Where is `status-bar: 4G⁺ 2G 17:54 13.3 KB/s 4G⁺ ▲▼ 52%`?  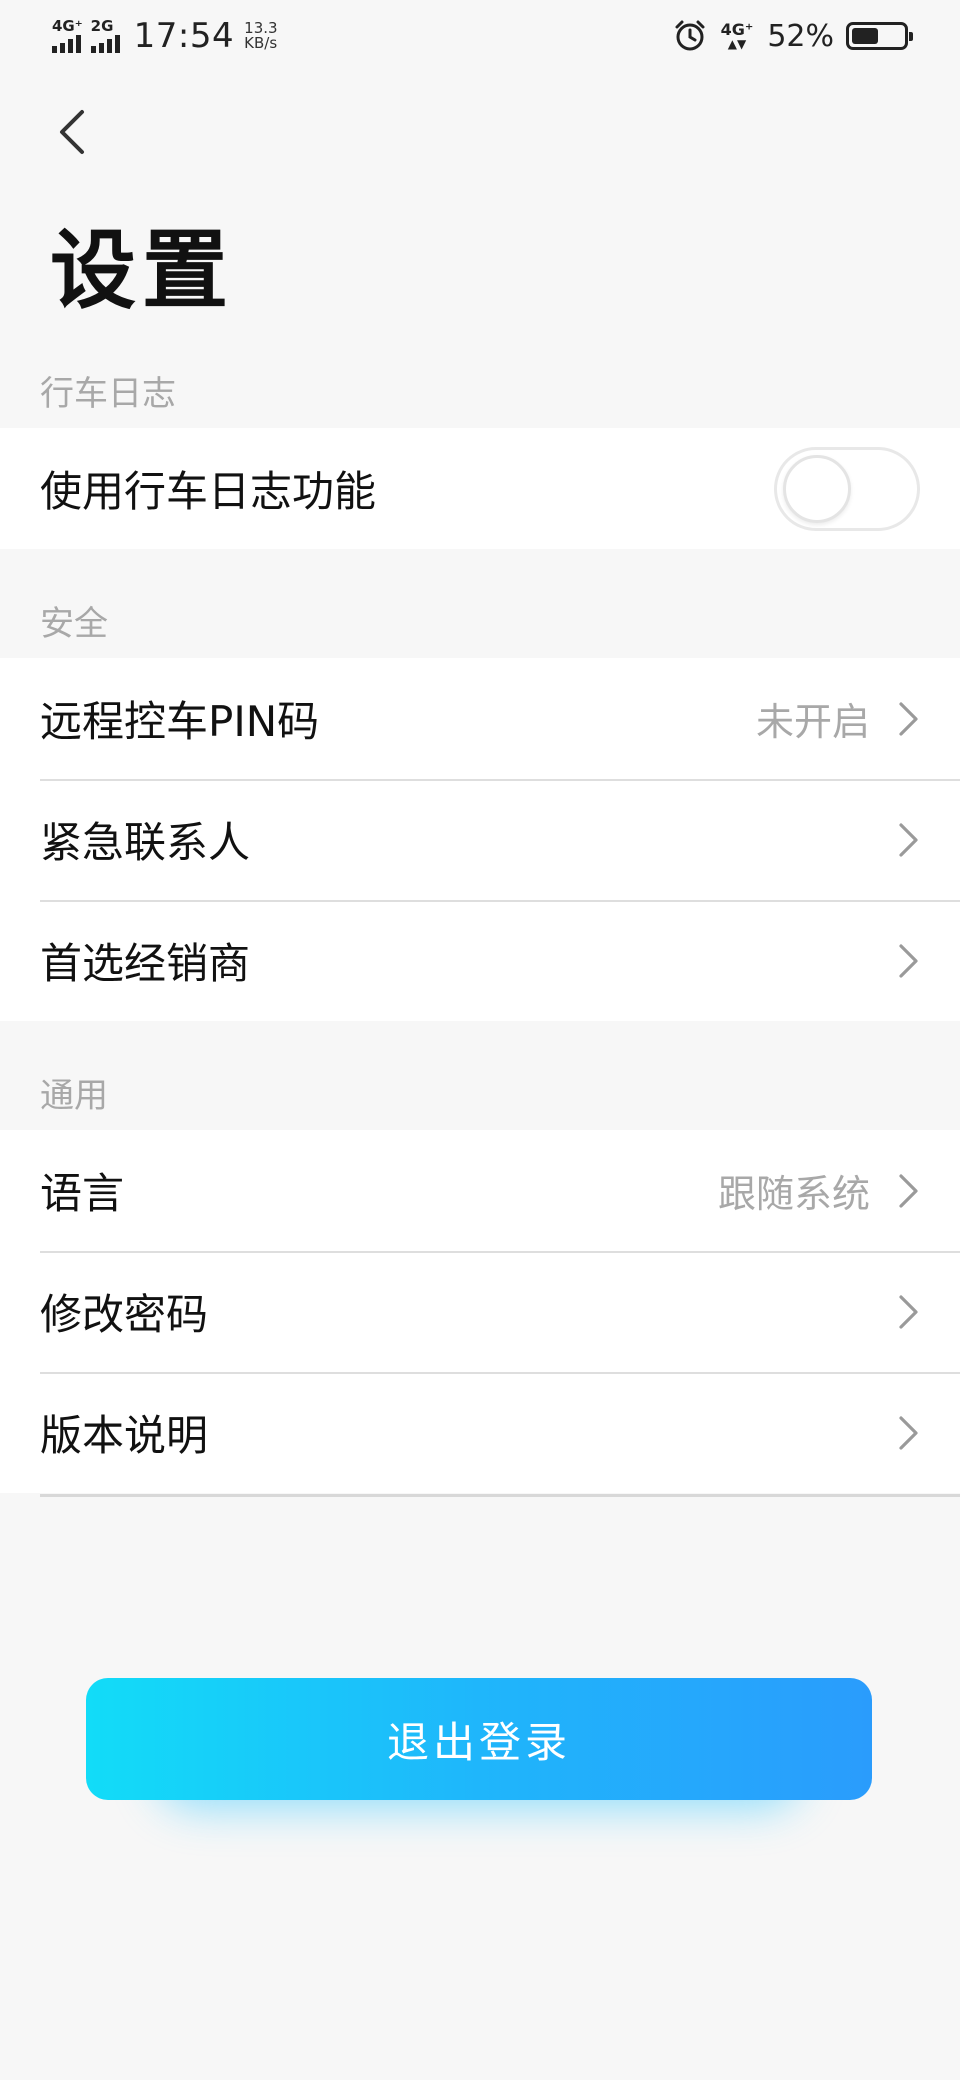 status-bar: 4G⁺ 2G 17:54 13.3 KB/s 4G⁺ ▲▼ 52% is located at coordinates (480, 36).